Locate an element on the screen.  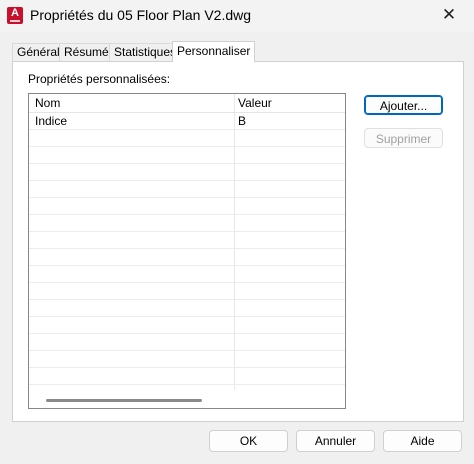
column-header-valeur: Valeur is located at coordinates (255, 103).